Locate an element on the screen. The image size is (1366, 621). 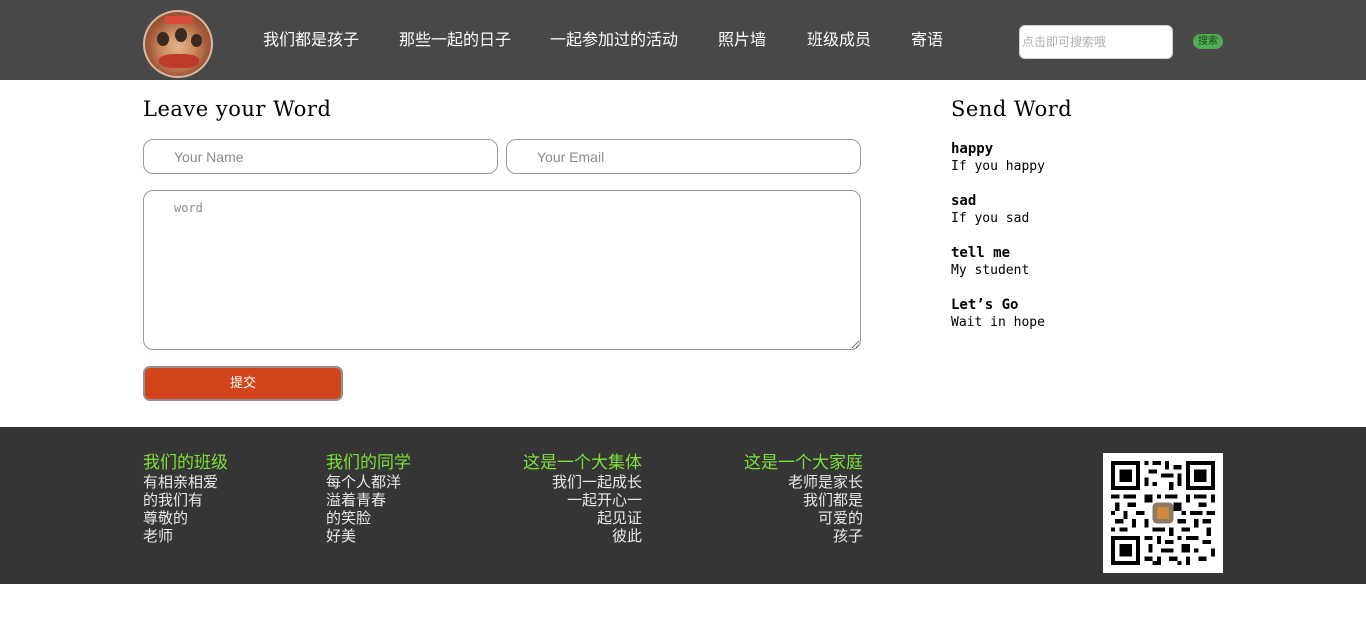
footer-column-class: 我们的班级 有相亲相爱 的我们有 尊敬的 老师 is located at coordinates (213, 499).